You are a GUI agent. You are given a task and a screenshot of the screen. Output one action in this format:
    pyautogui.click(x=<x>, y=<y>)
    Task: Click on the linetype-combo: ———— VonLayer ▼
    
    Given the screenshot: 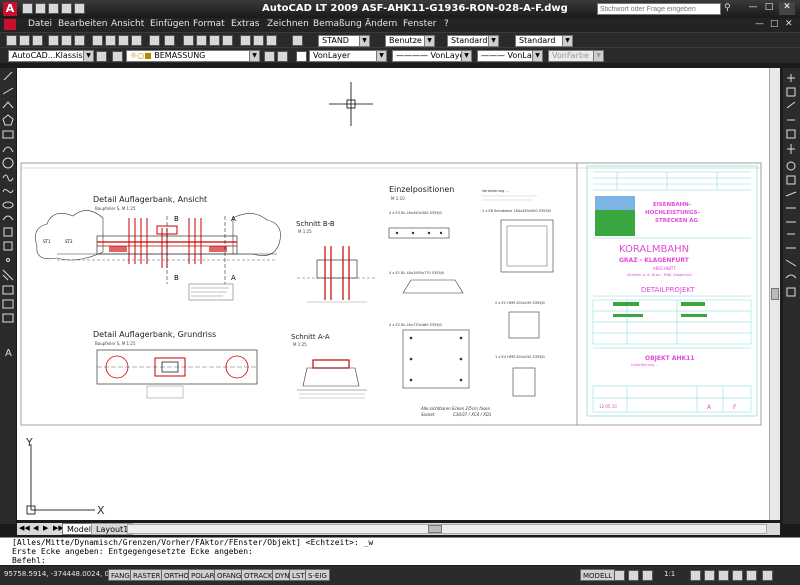 What is the action you would take?
    pyautogui.click(x=432, y=56)
    